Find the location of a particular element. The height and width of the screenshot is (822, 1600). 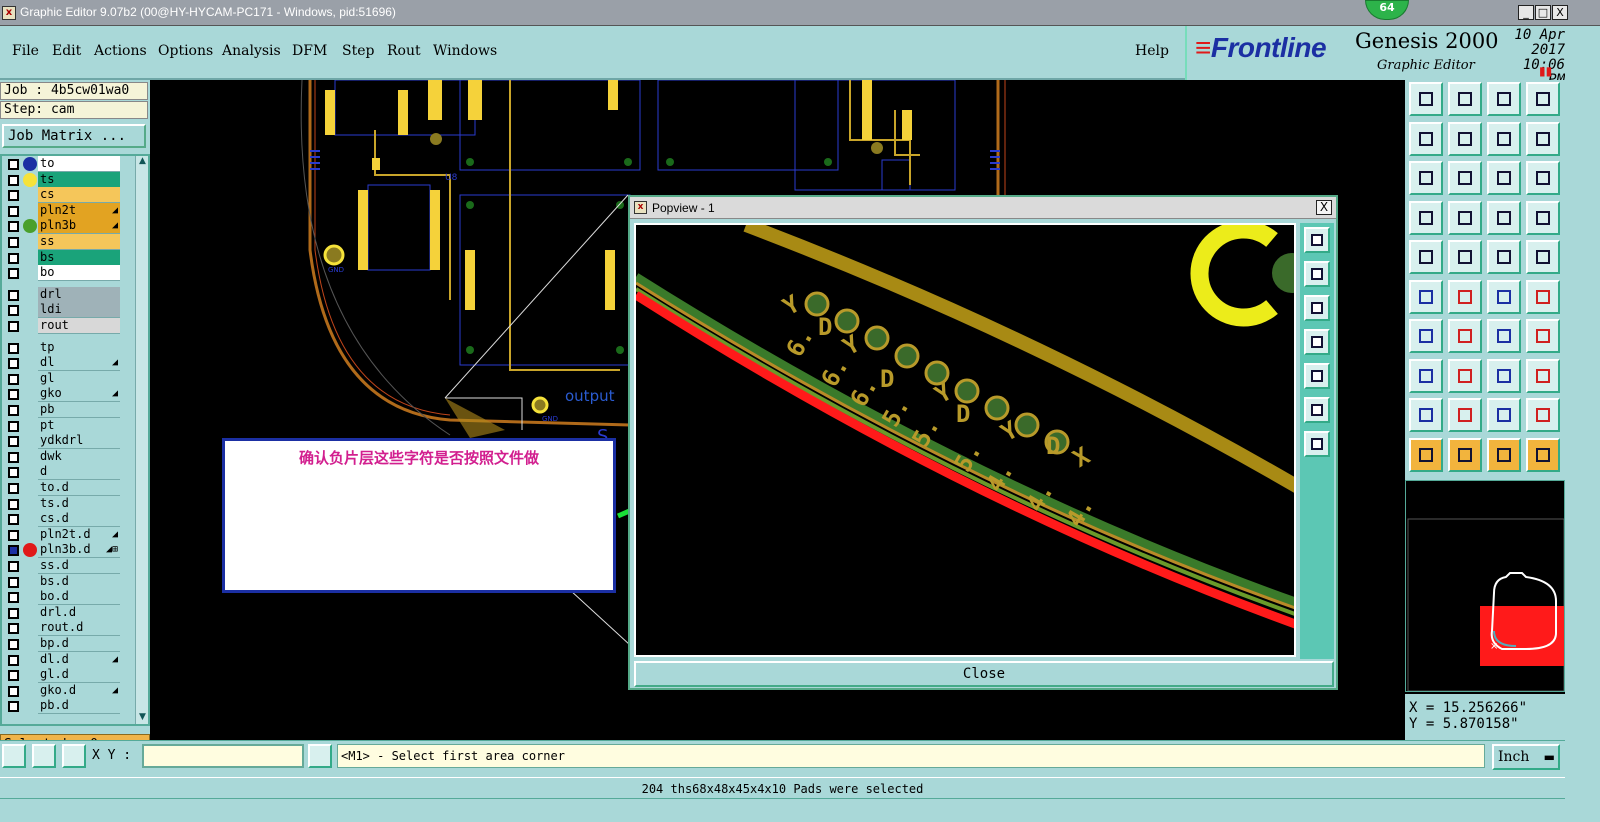

layer-row-ldi: ldi is located at coordinates (62, 310).